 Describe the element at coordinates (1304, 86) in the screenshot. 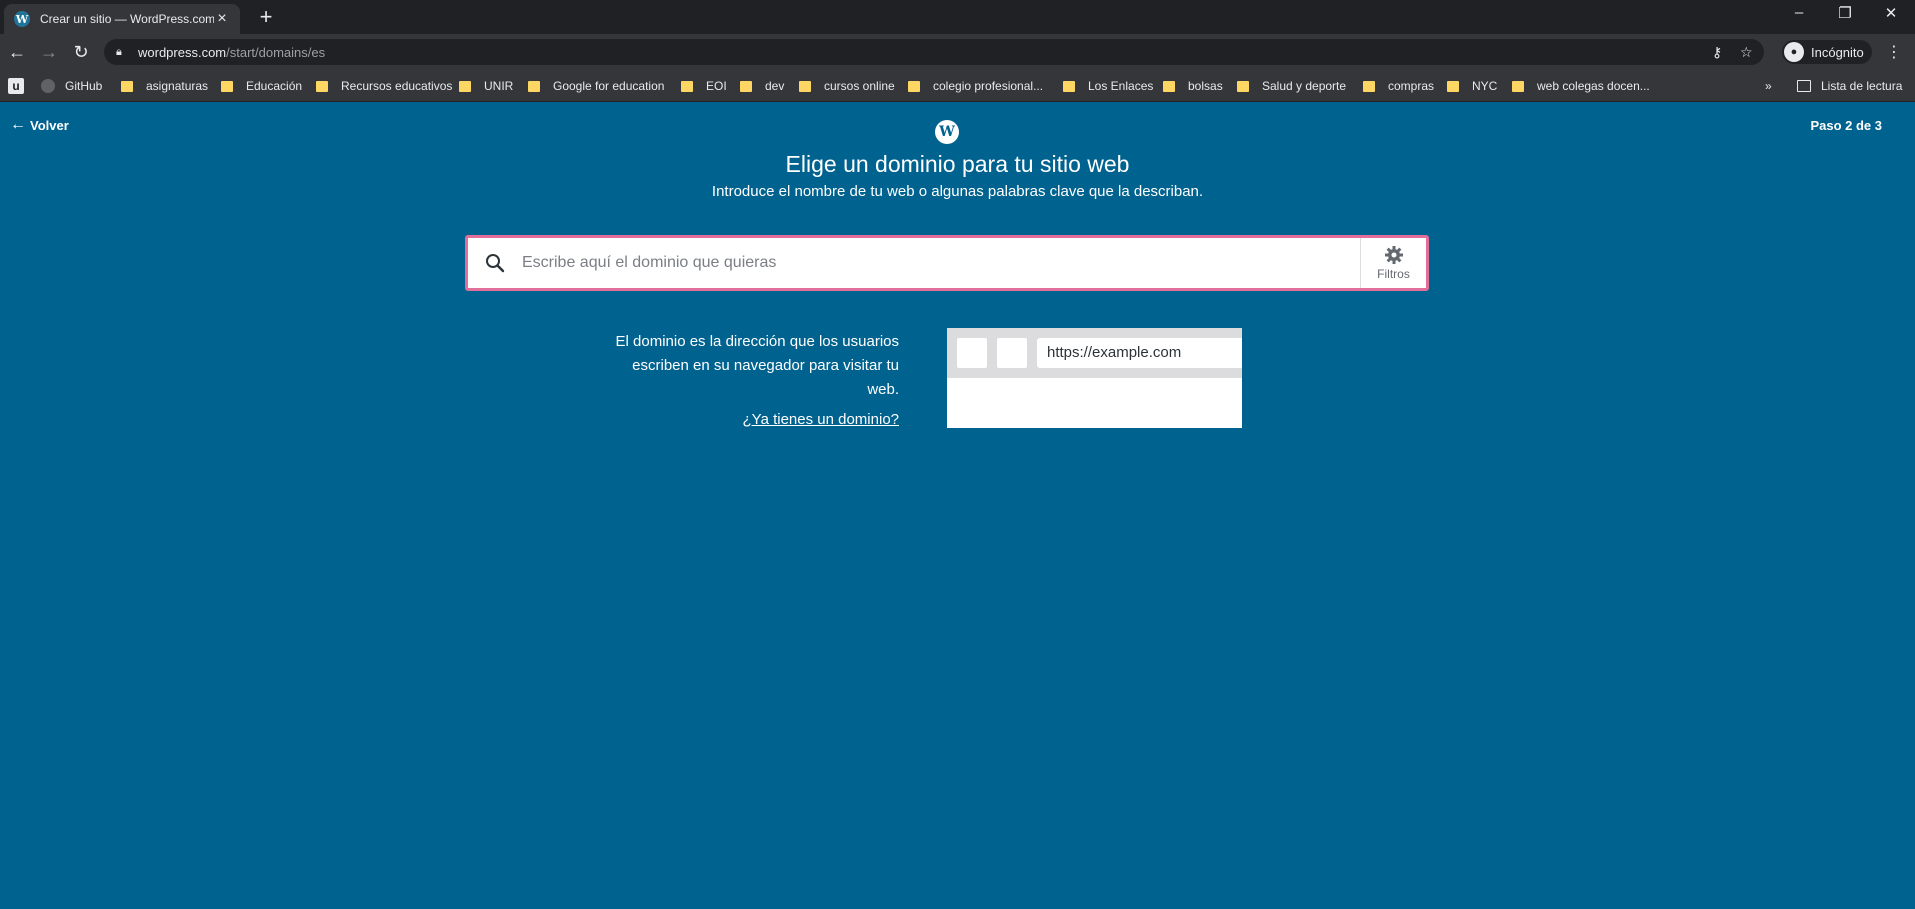

I see `bookmark-label: Salud y deporte` at that location.